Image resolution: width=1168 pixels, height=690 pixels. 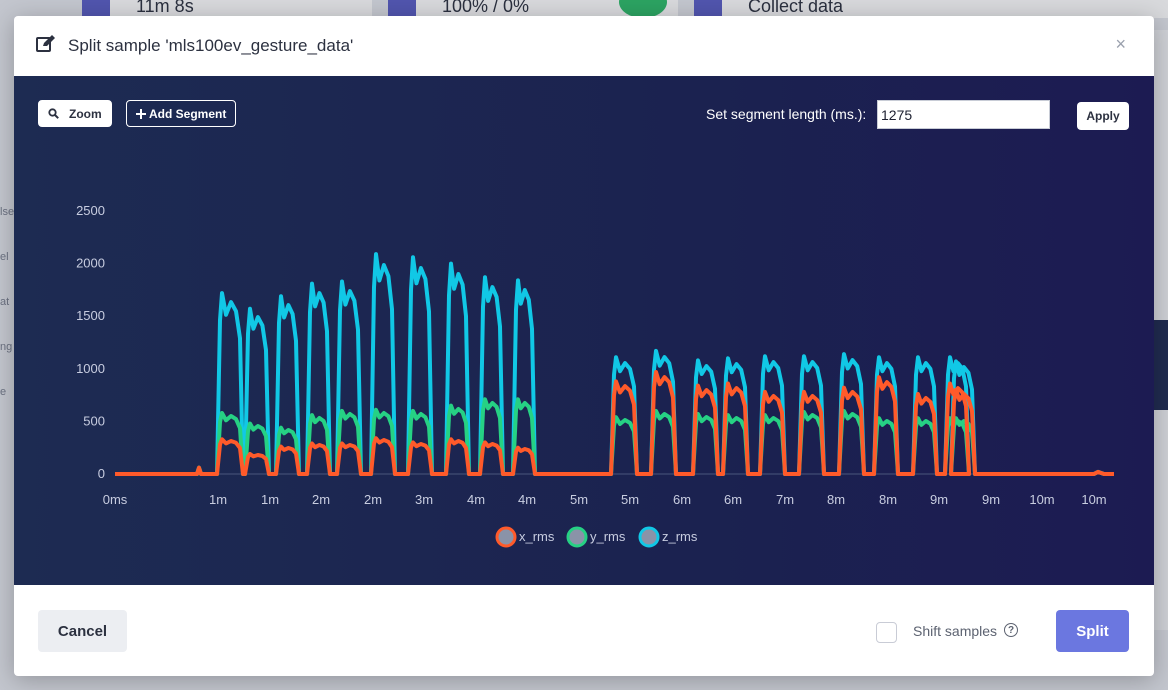 What do you see at coordinates (82, 631) in the screenshot?
I see `cancel-button: Cancel` at bounding box center [82, 631].